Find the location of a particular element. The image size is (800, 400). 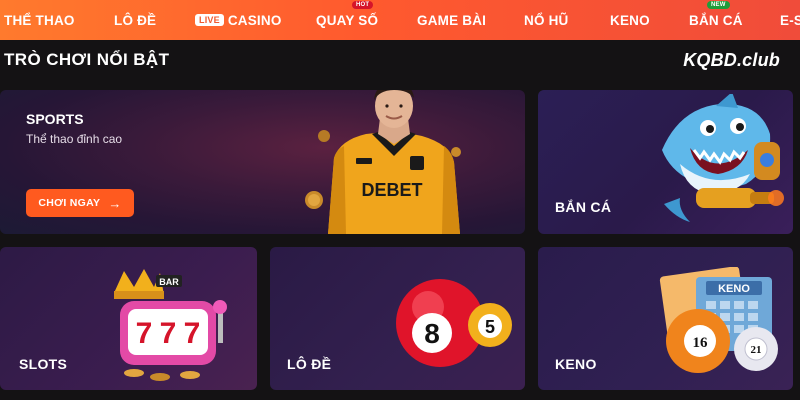

live-badge: LIVE is located at coordinates (209, 20).